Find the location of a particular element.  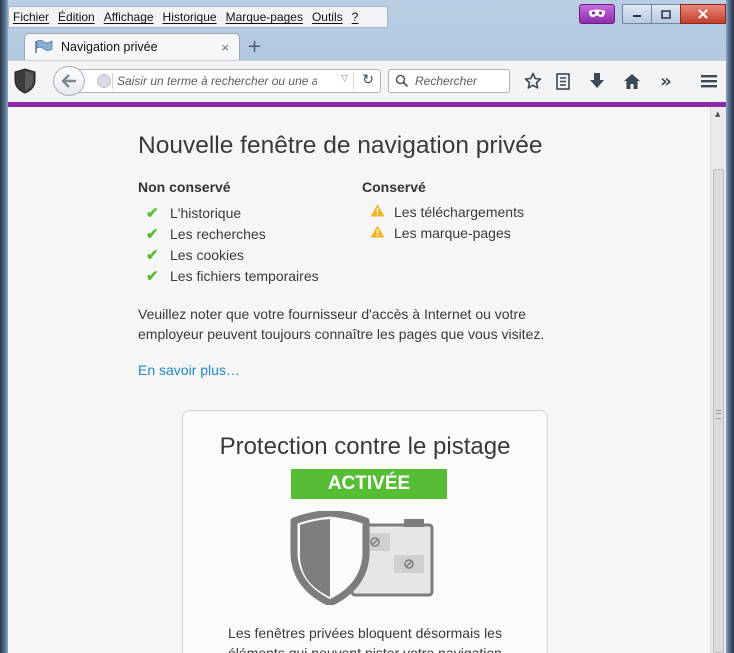

minimize-icon is located at coordinates (637, 16).